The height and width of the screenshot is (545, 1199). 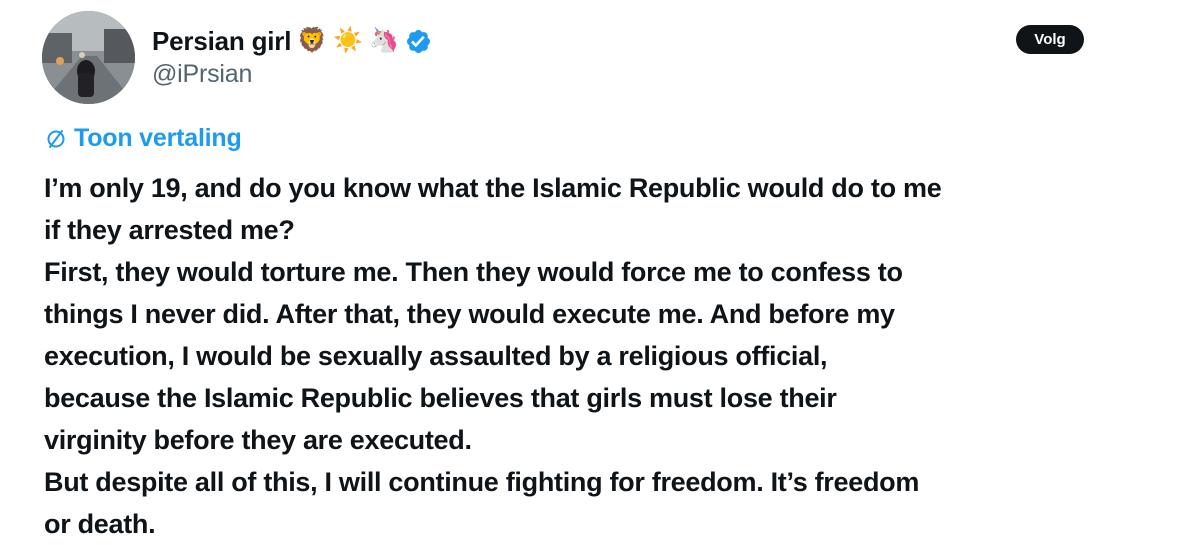 What do you see at coordinates (1050, 39) in the screenshot?
I see `follow-button: Volg` at bounding box center [1050, 39].